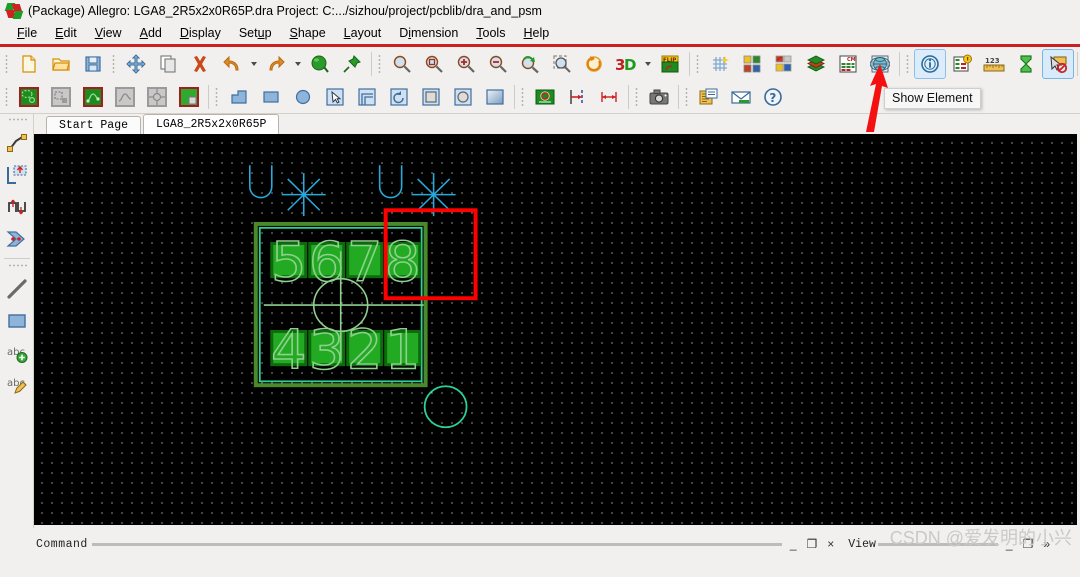 This screenshot has width=1080, height=577. I want to click on shape-edit-button, so click(61, 97).